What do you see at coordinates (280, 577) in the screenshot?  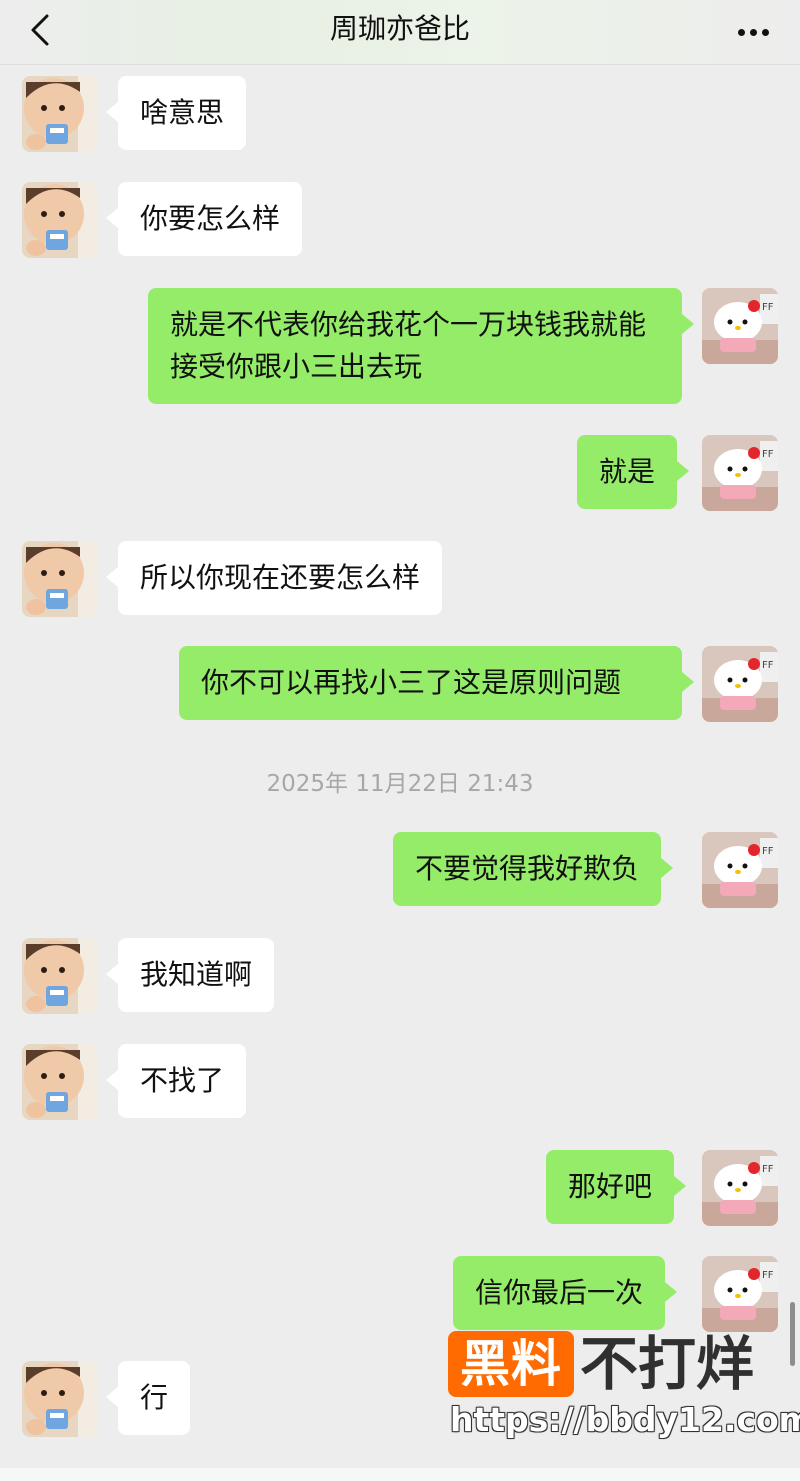 I see `message-text: 所以你现在还要怎么样` at bounding box center [280, 577].